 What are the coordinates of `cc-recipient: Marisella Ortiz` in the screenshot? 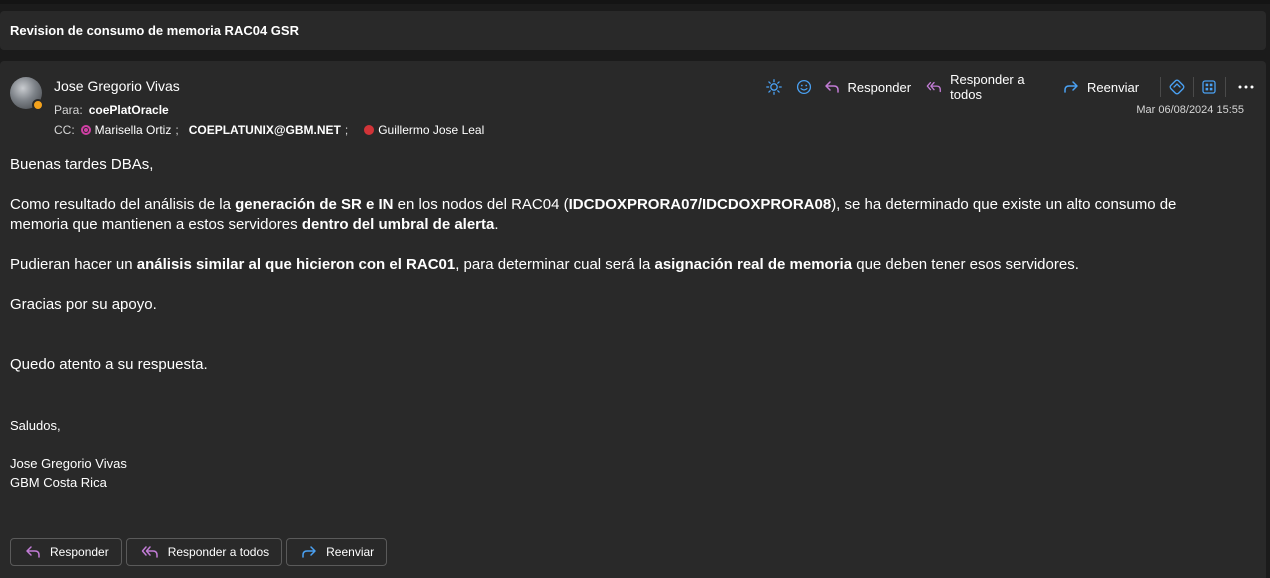 It's located at (133, 130).